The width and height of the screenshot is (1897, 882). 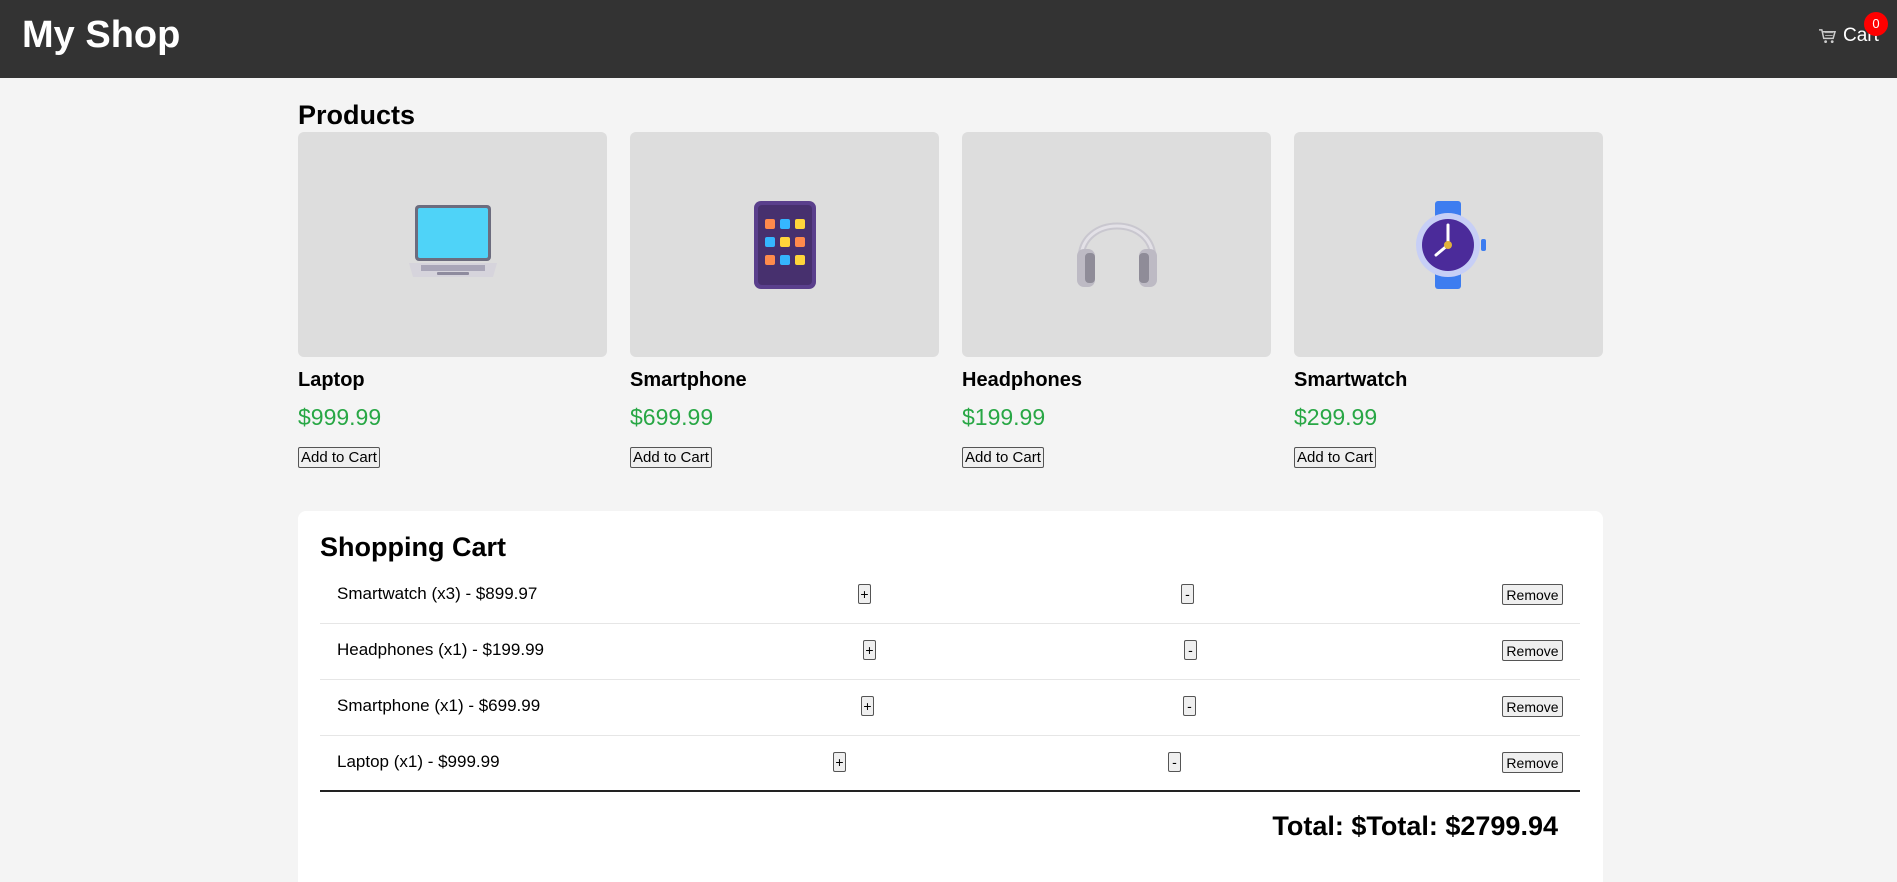 I want to click on product-name: Laptop, so click(x=331, y=380).